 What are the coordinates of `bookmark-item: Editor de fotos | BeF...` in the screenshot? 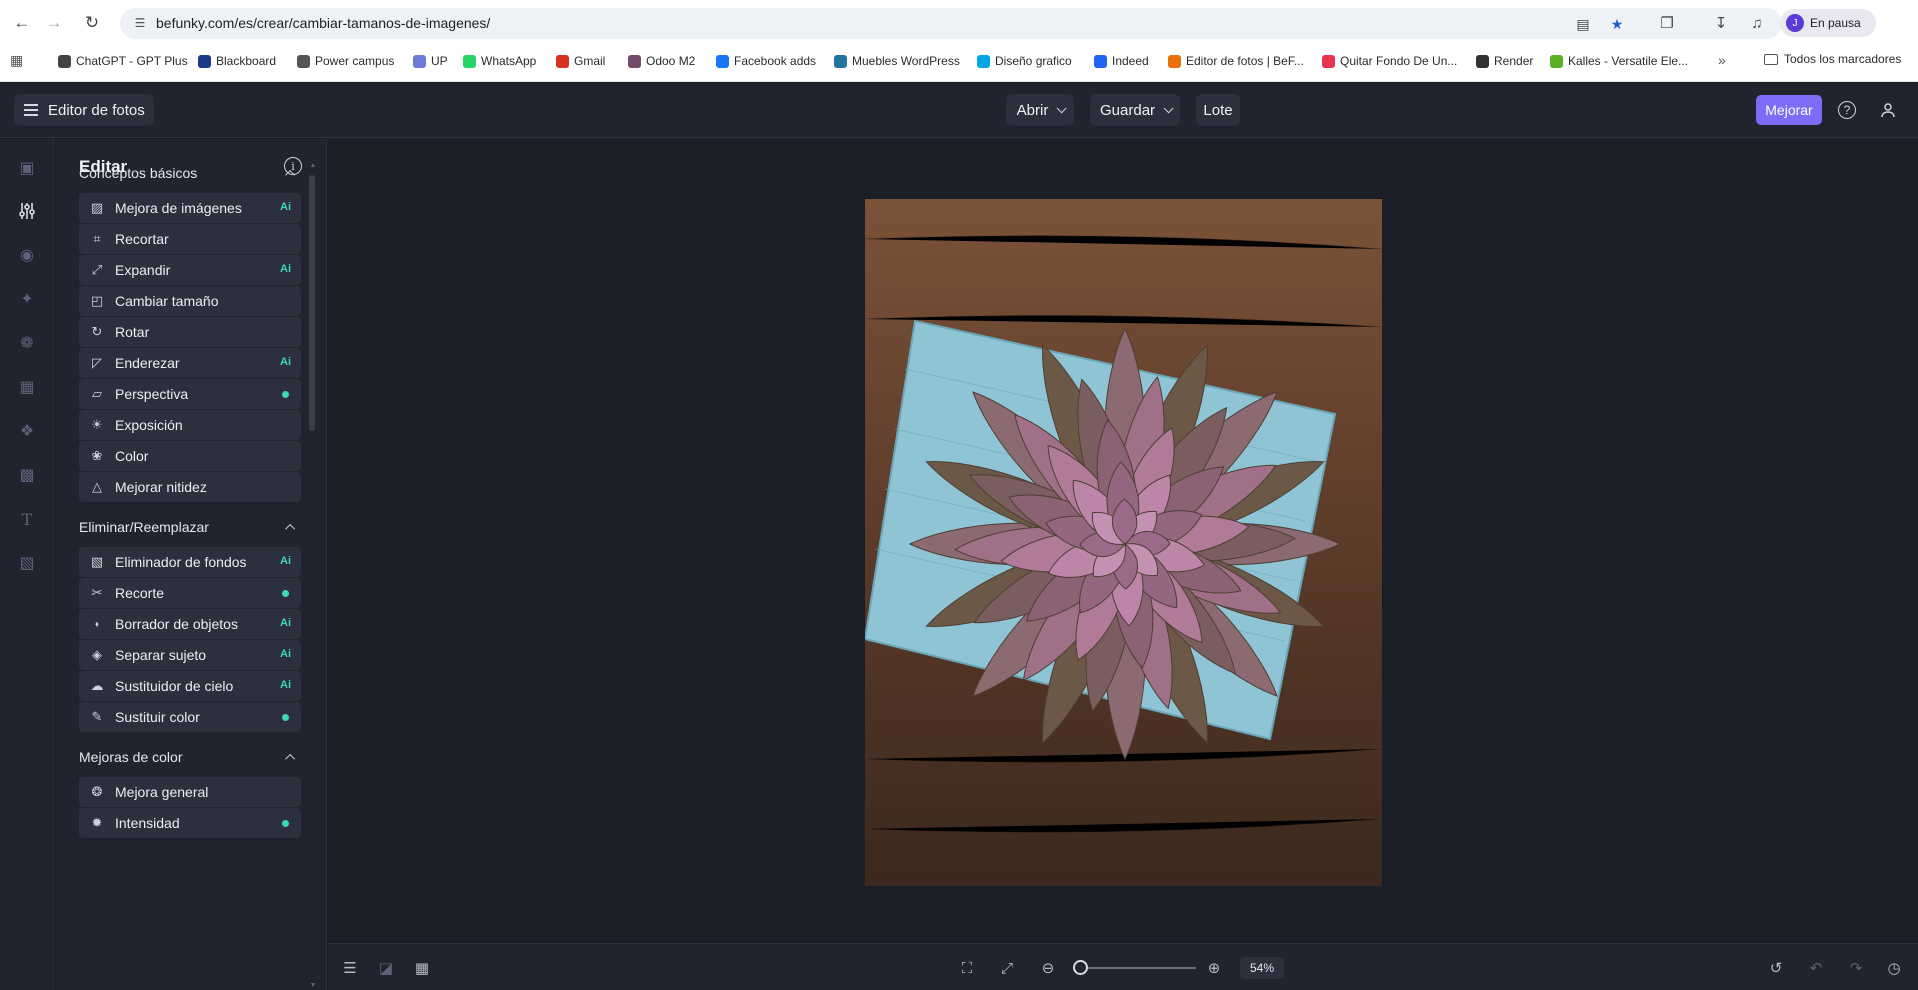 It's located at (1236, 61).